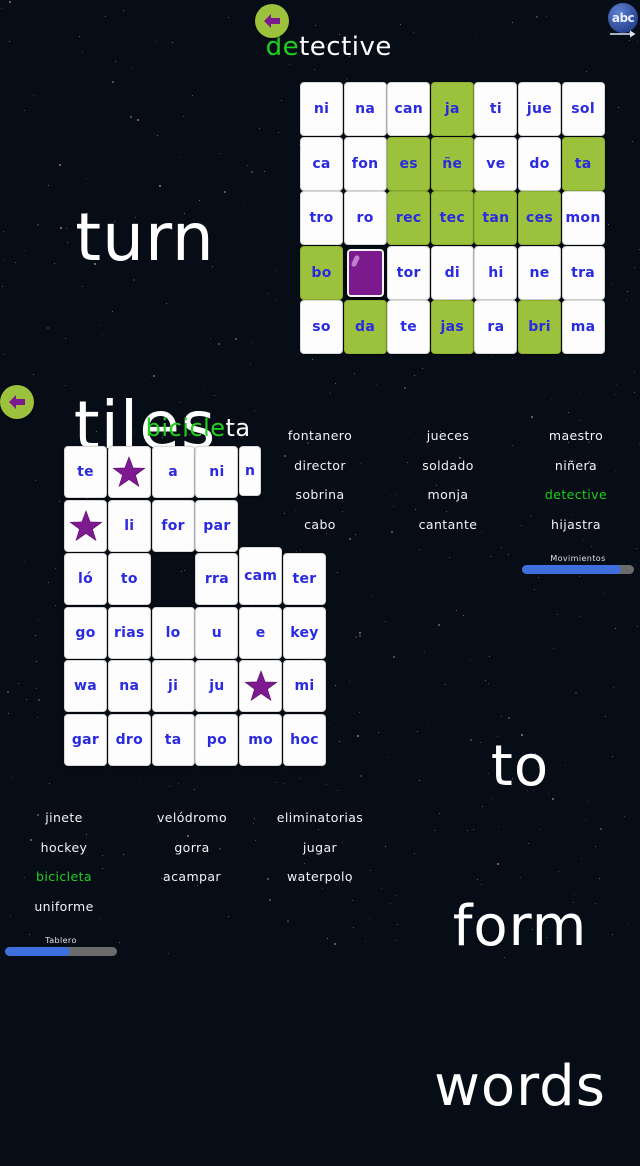  Describe the element at coordinates (496, 109) in the screenshot. I see `tile: ti` at that location.